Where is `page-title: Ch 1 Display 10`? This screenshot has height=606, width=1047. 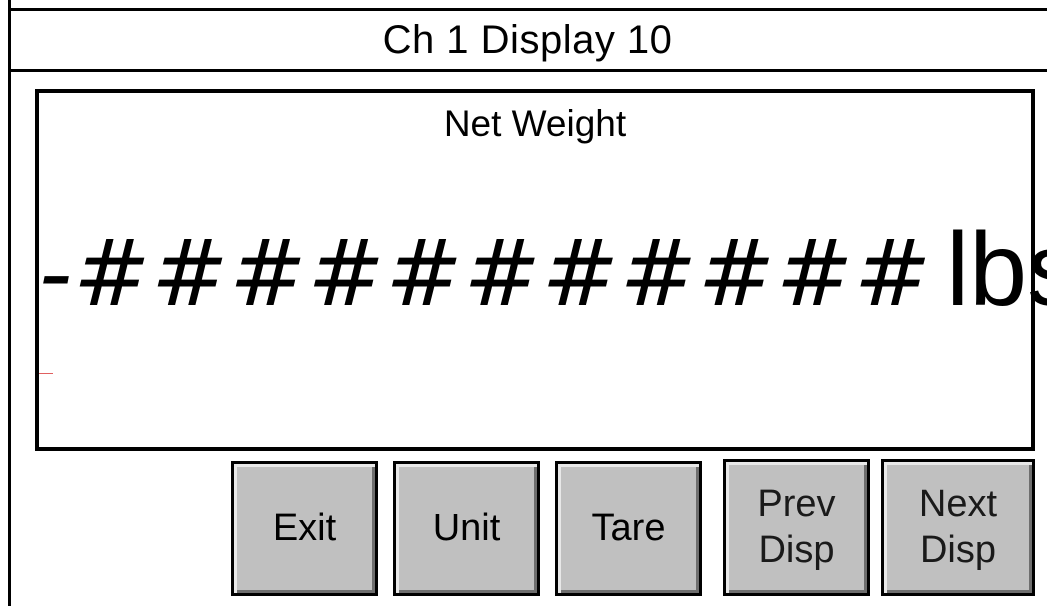
page-title: Ch 1 Display 10 is located at coordinates (527, 40).